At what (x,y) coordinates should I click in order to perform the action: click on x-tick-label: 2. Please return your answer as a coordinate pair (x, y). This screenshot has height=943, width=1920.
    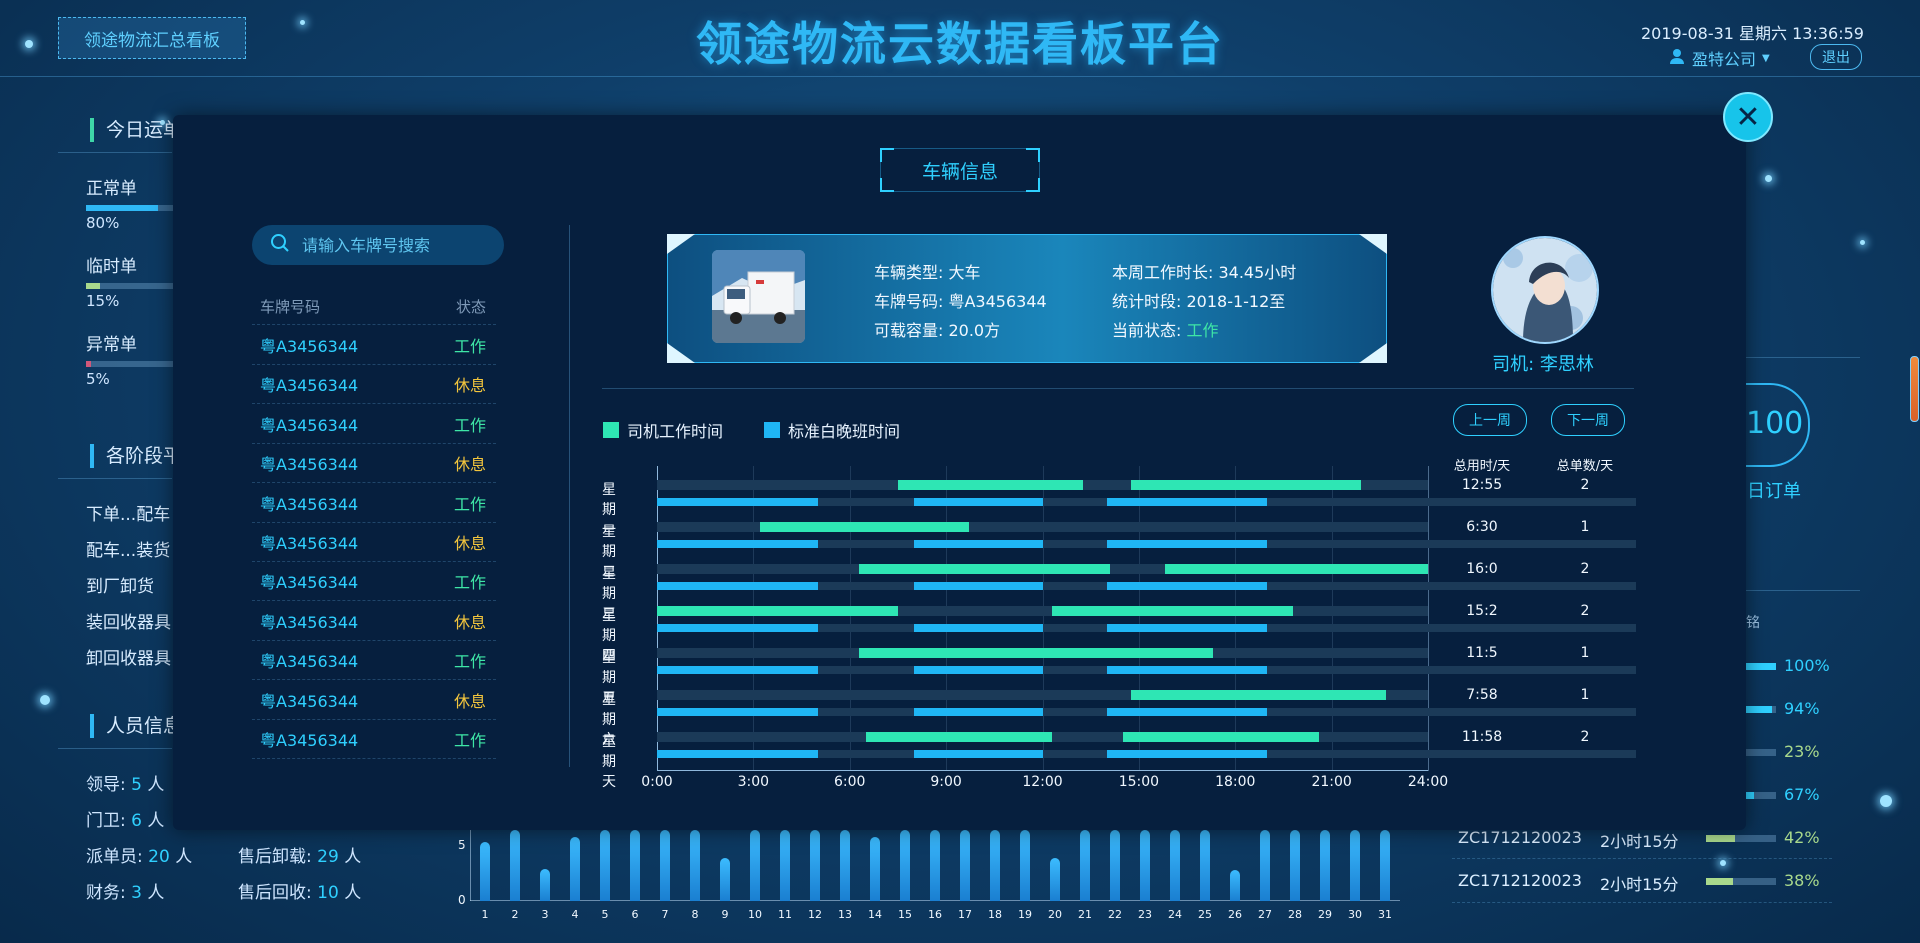
    Looking at the image, I should click on (515, 914).